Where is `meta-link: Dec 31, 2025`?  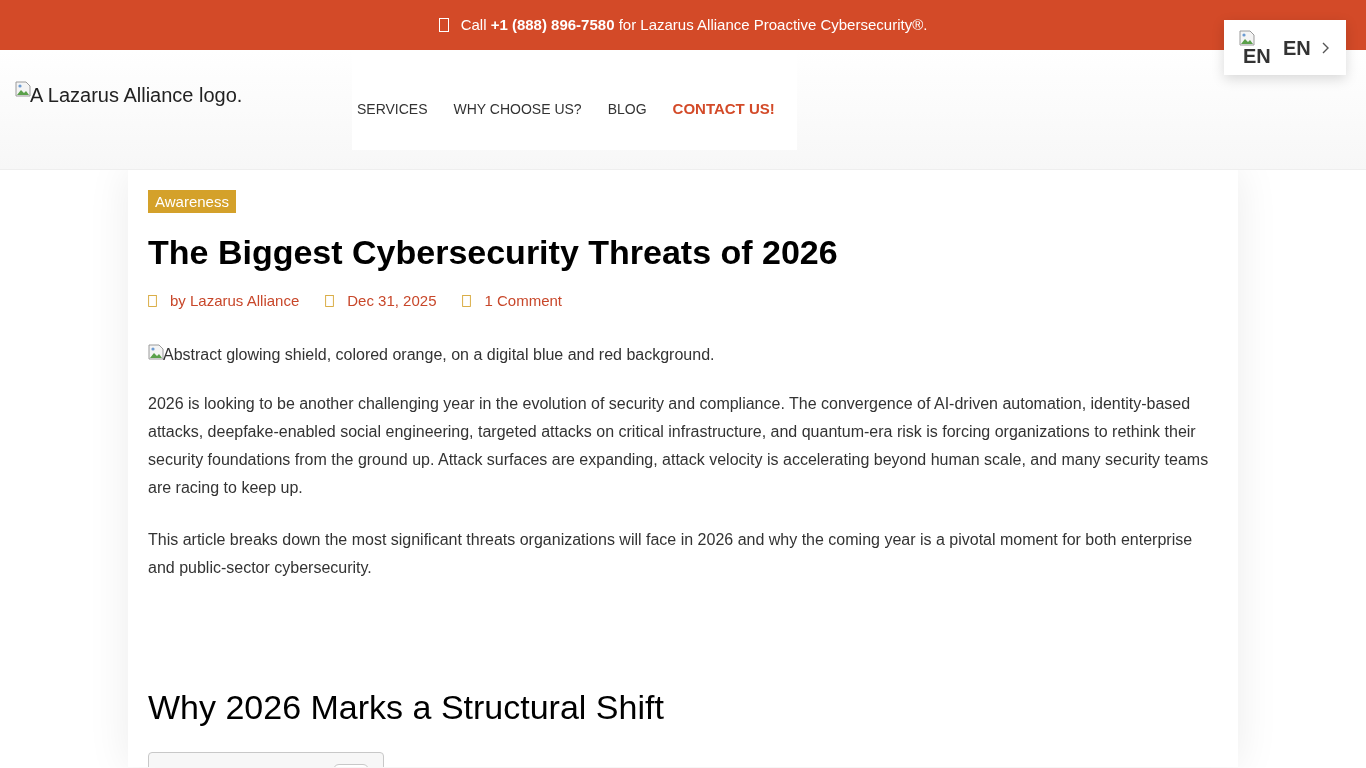
meta-link: Dec 31, 2025 is located at coordinates (392, 301).